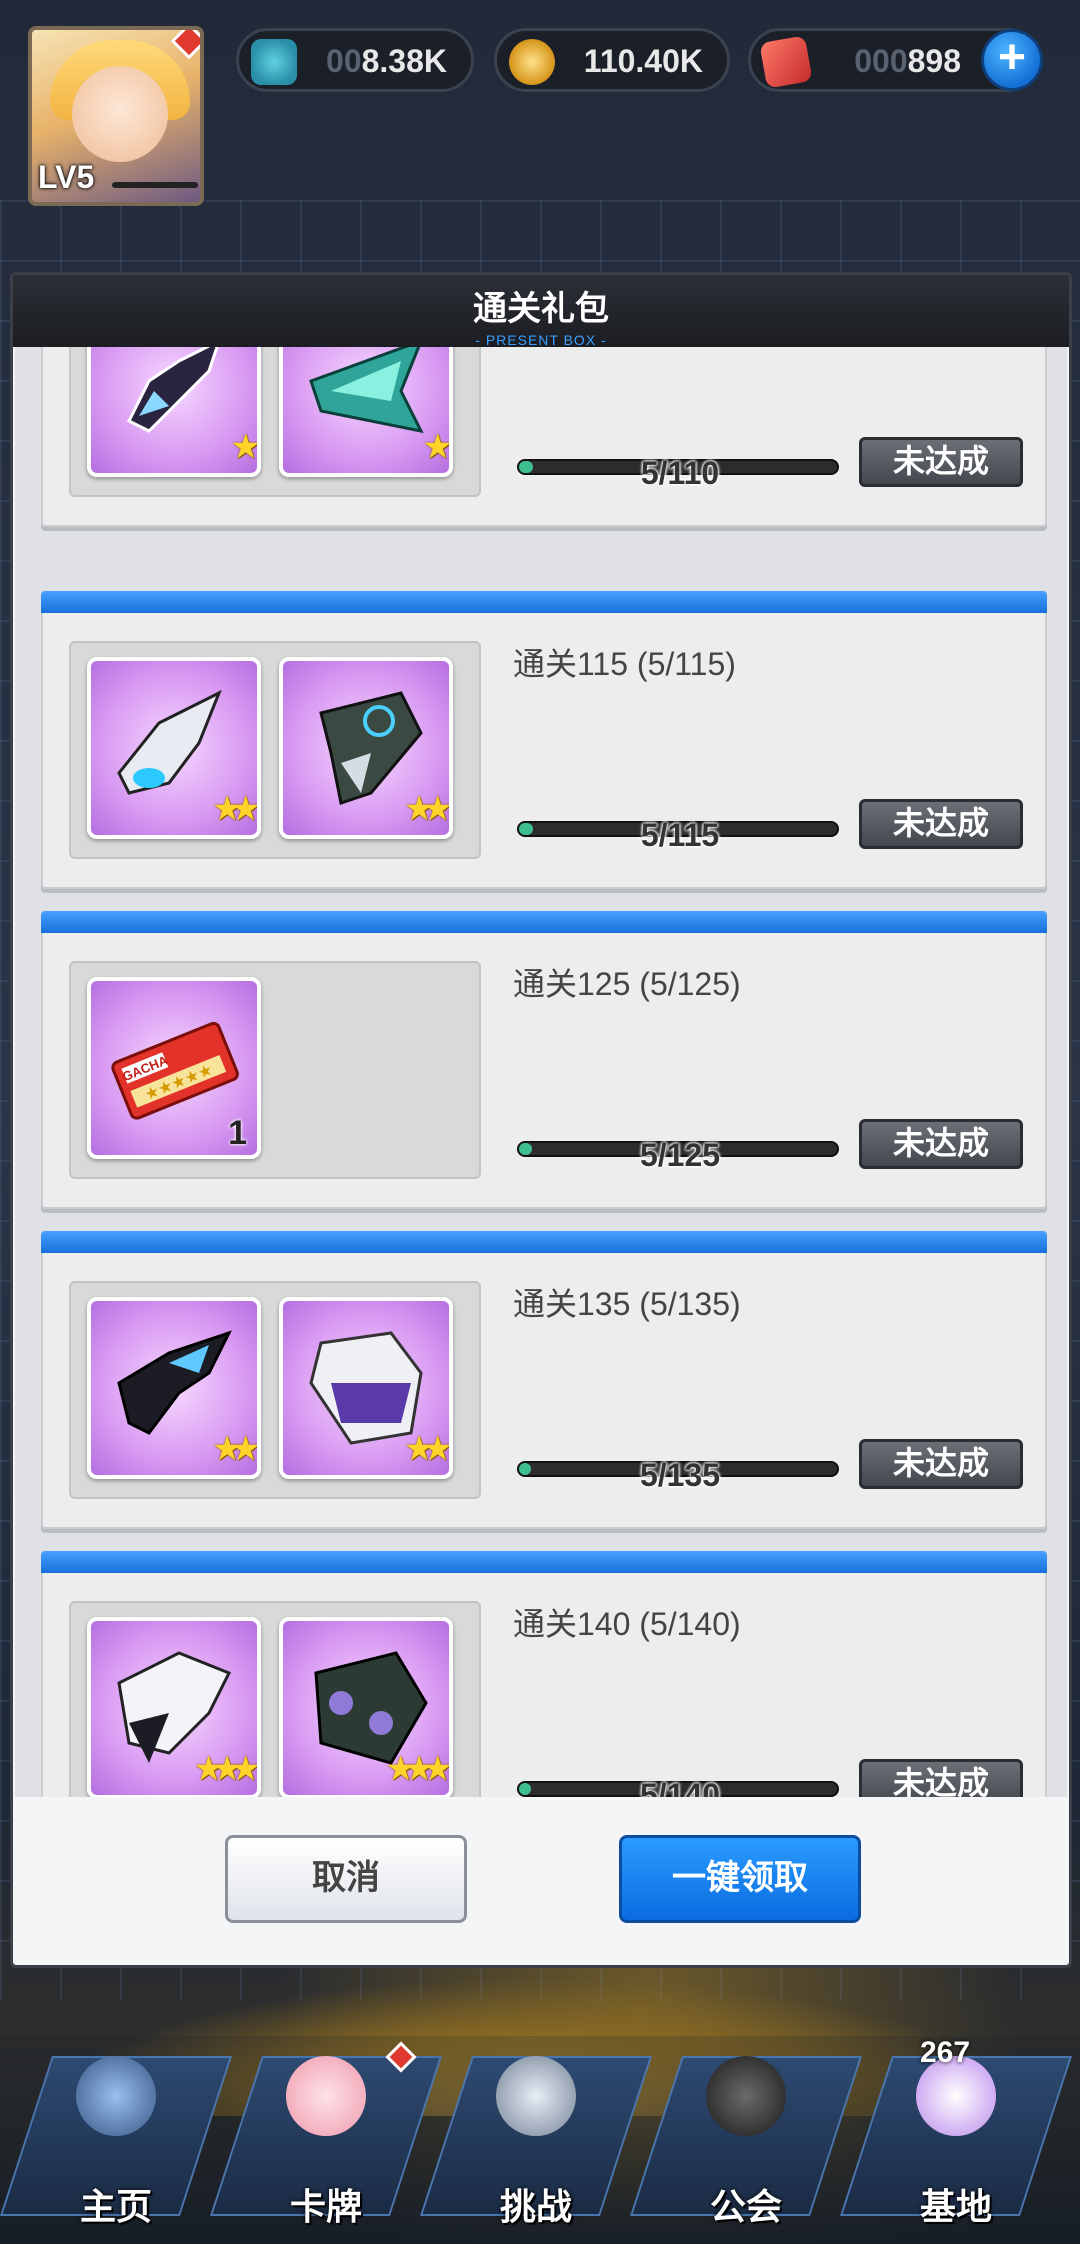  I want to click on blade-icon, so click(366, 390).